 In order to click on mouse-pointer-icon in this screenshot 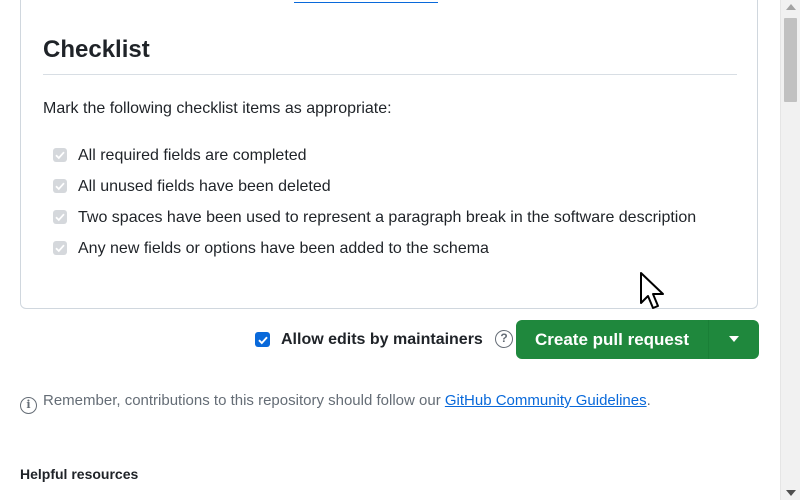, I will do `click(652, 290)`.